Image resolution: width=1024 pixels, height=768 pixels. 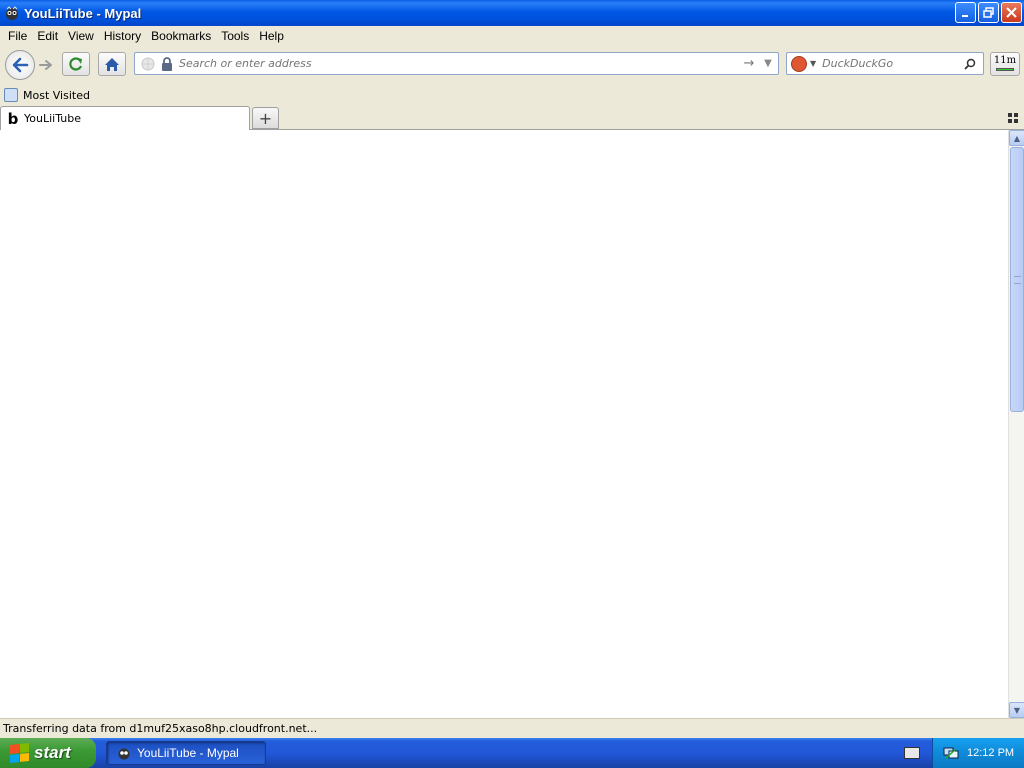 I want to click on address-bar: → ▼, so click(x=456, y=63).